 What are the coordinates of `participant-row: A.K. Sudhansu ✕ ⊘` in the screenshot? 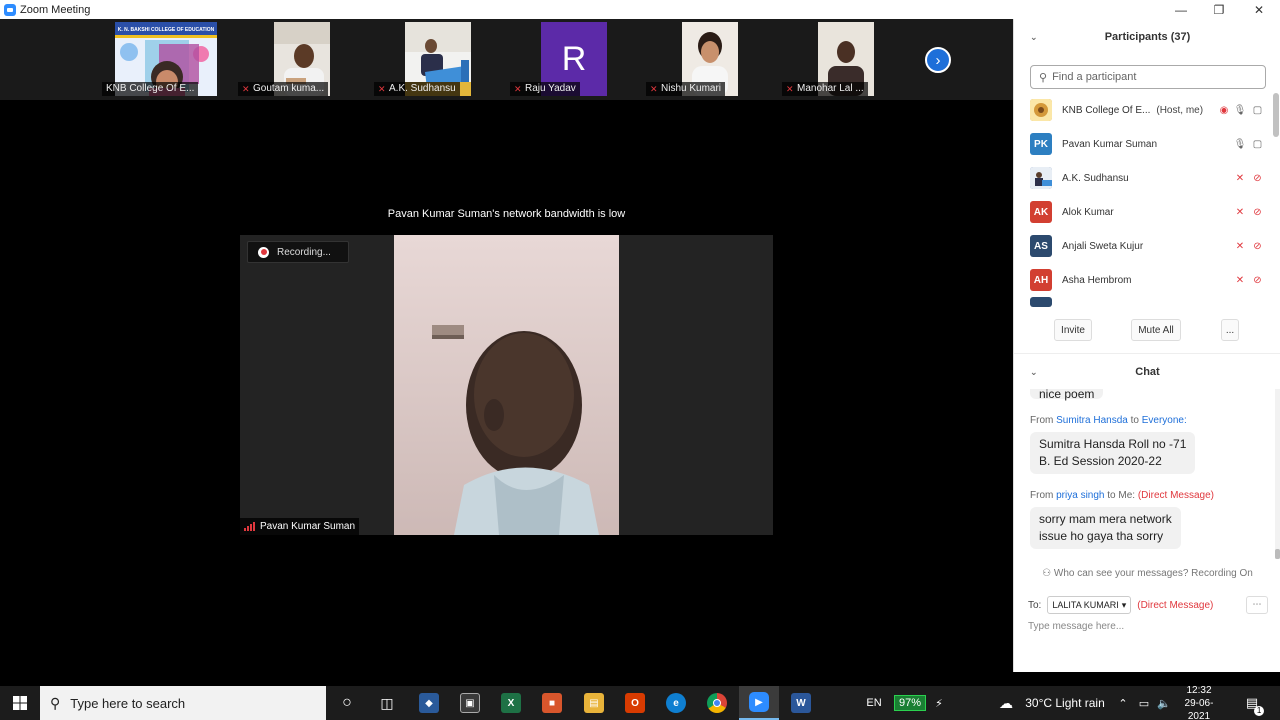 It's located at (1143, 178).